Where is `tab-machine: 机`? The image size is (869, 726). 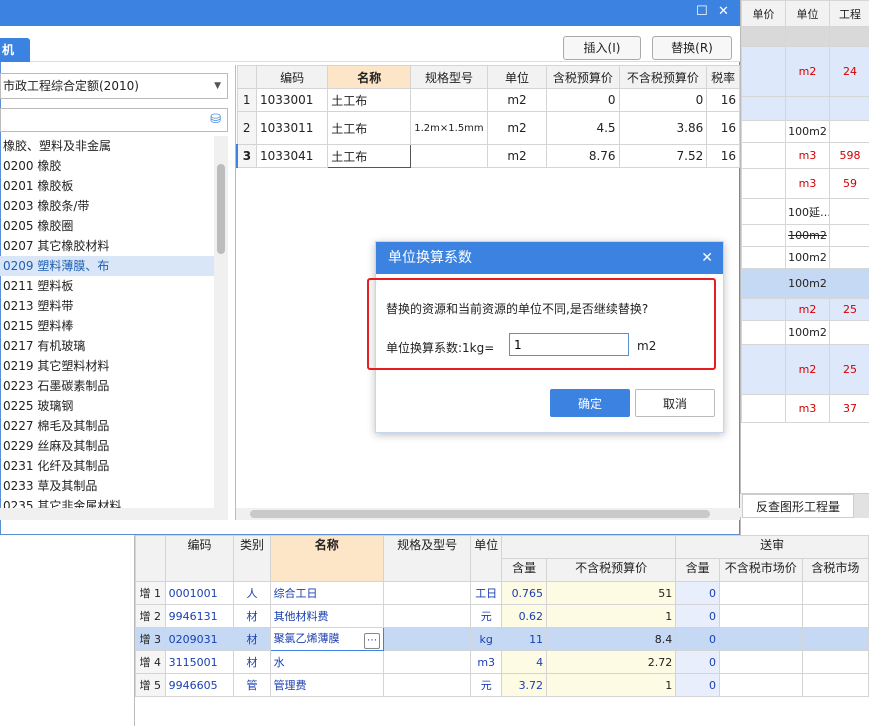
tab-machine: 机 is located at coordinates (15, 50).